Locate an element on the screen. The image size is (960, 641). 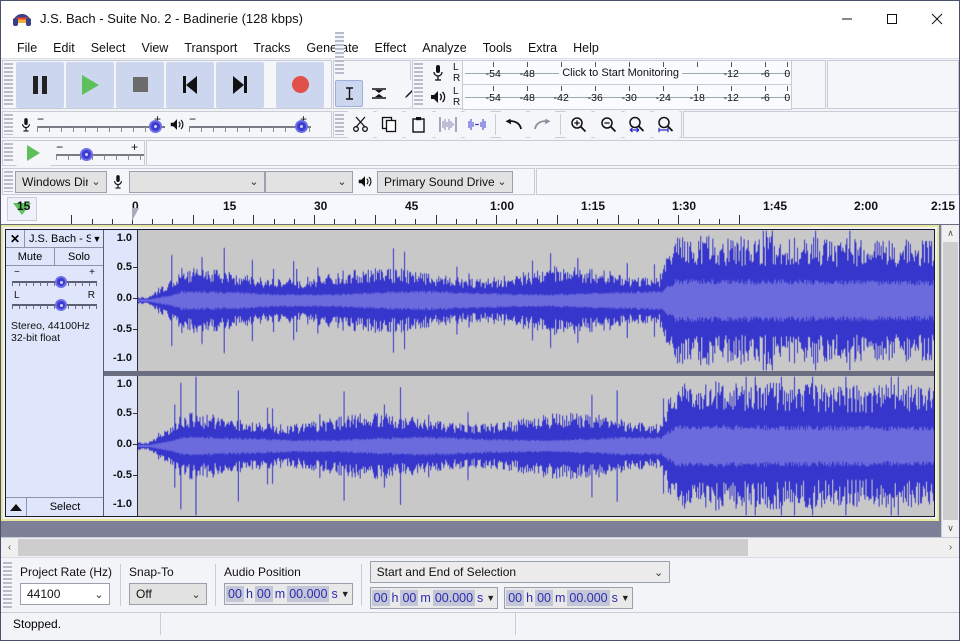
menu-analyze: Analyze is located at coordinates (444, 48).